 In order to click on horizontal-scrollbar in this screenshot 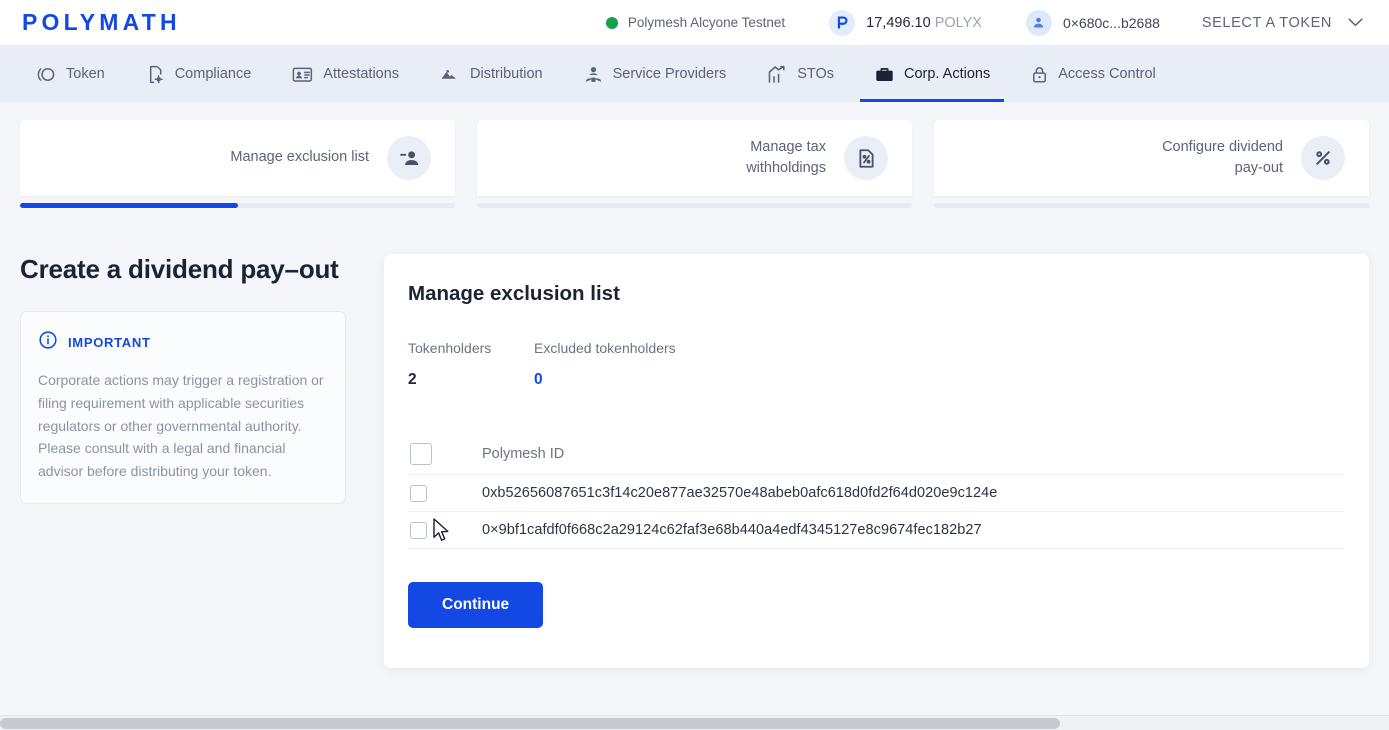, I will do `click(694, 722)`.